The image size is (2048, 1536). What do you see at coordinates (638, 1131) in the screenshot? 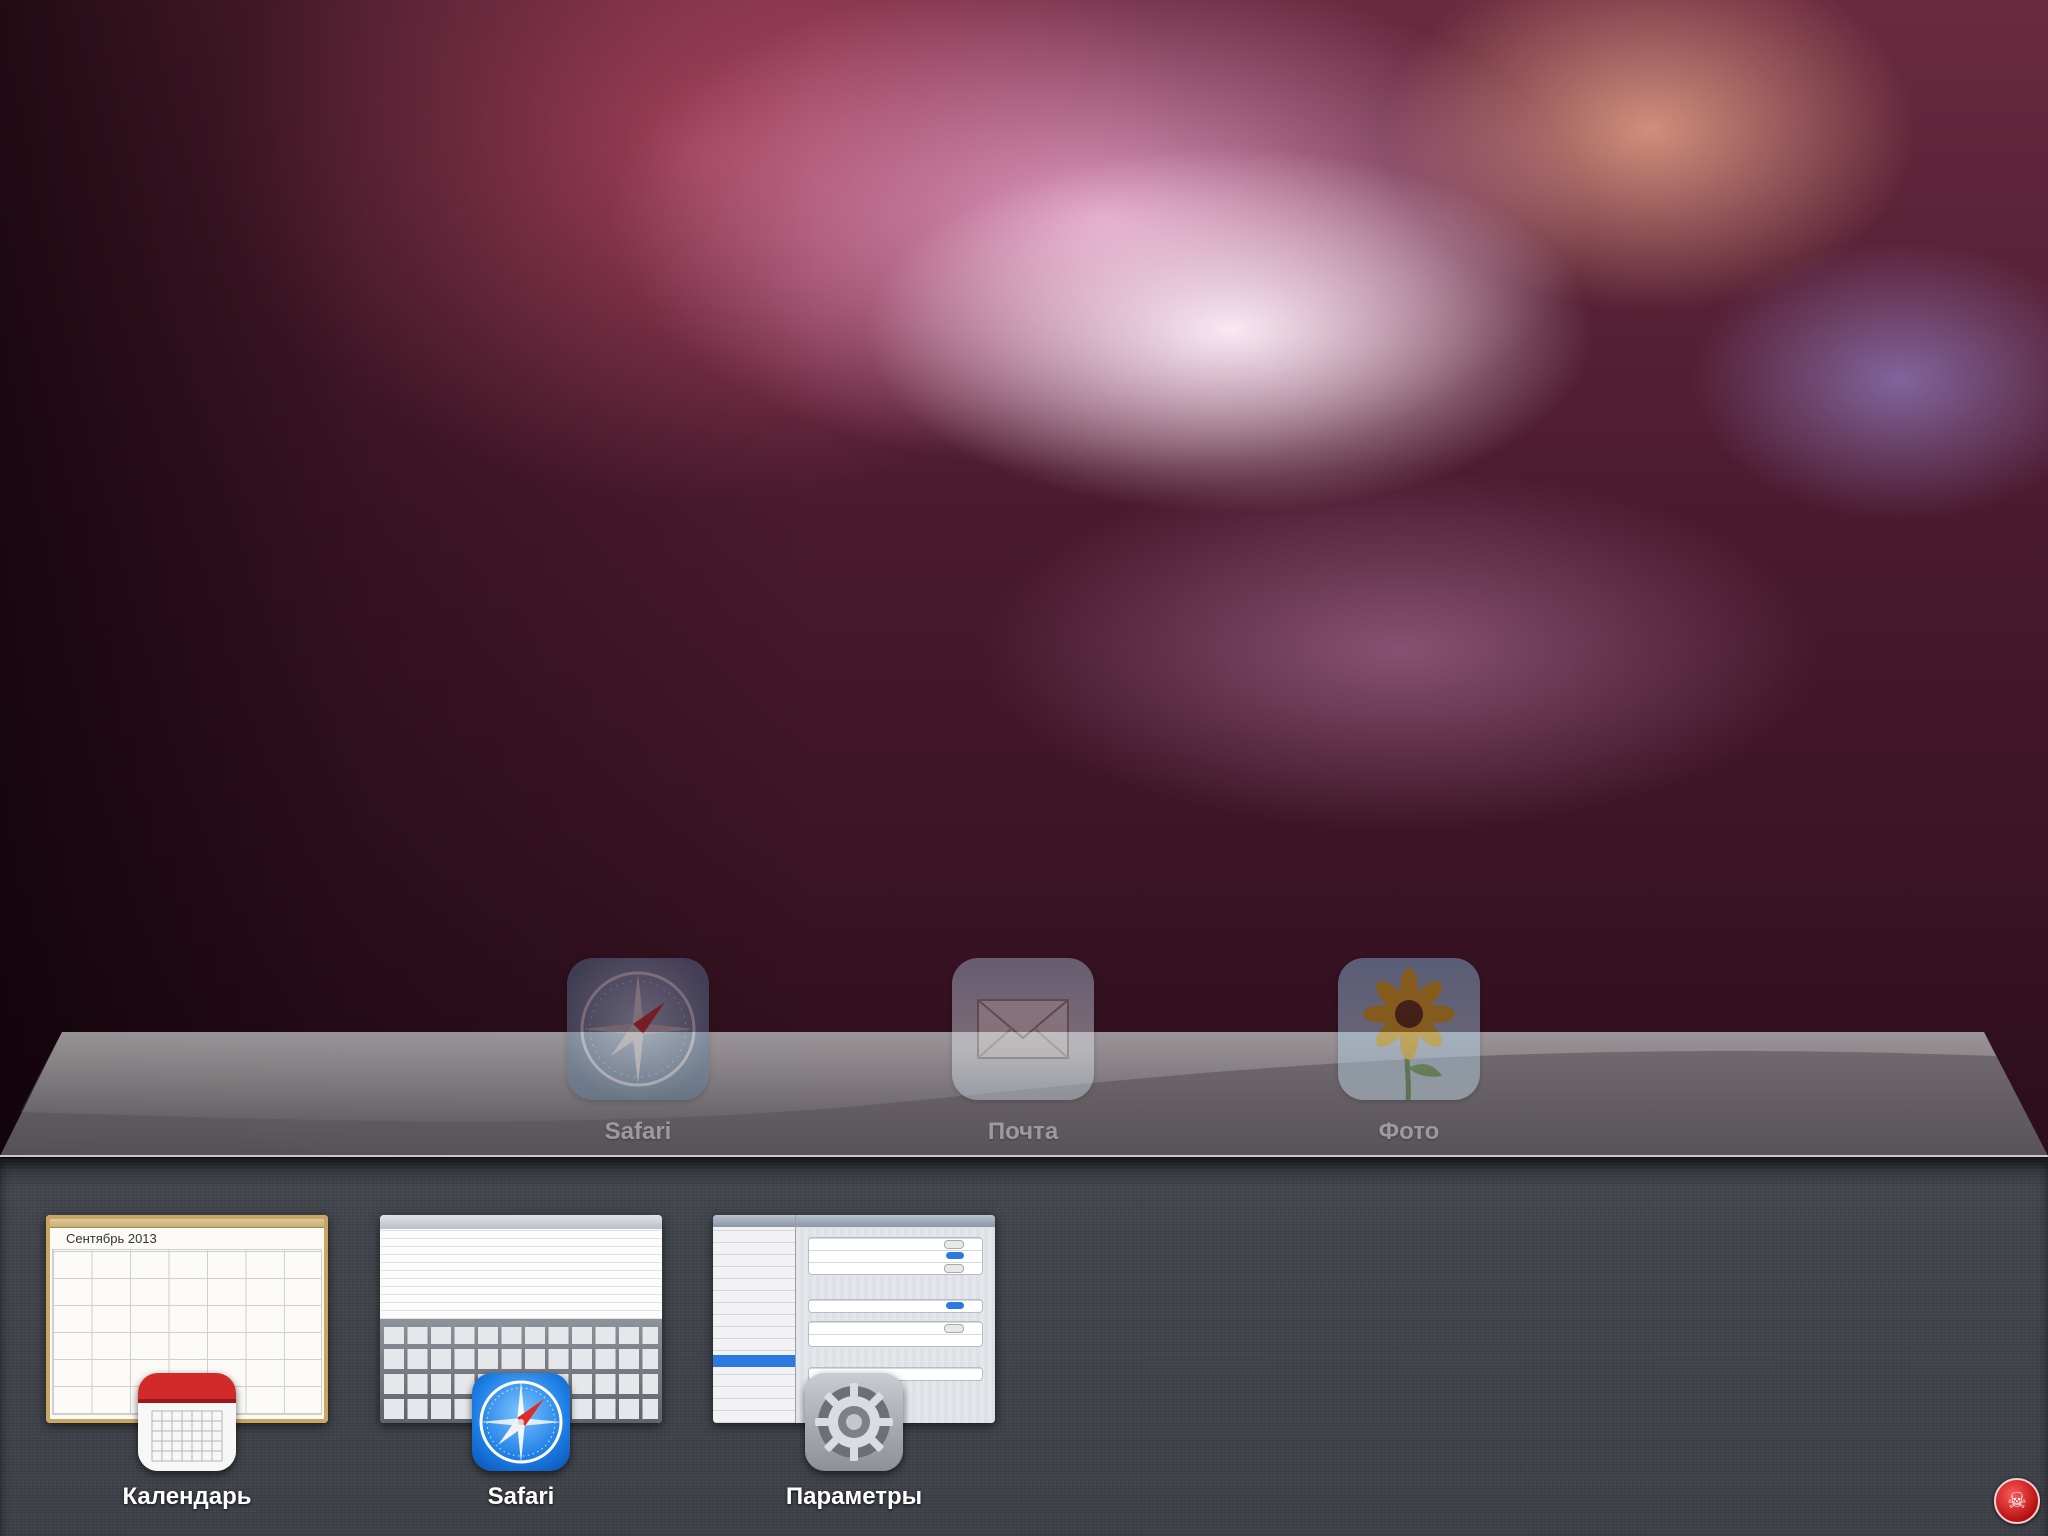
I see `dock-app-label: Safari` at bounding box center [638, 1131].